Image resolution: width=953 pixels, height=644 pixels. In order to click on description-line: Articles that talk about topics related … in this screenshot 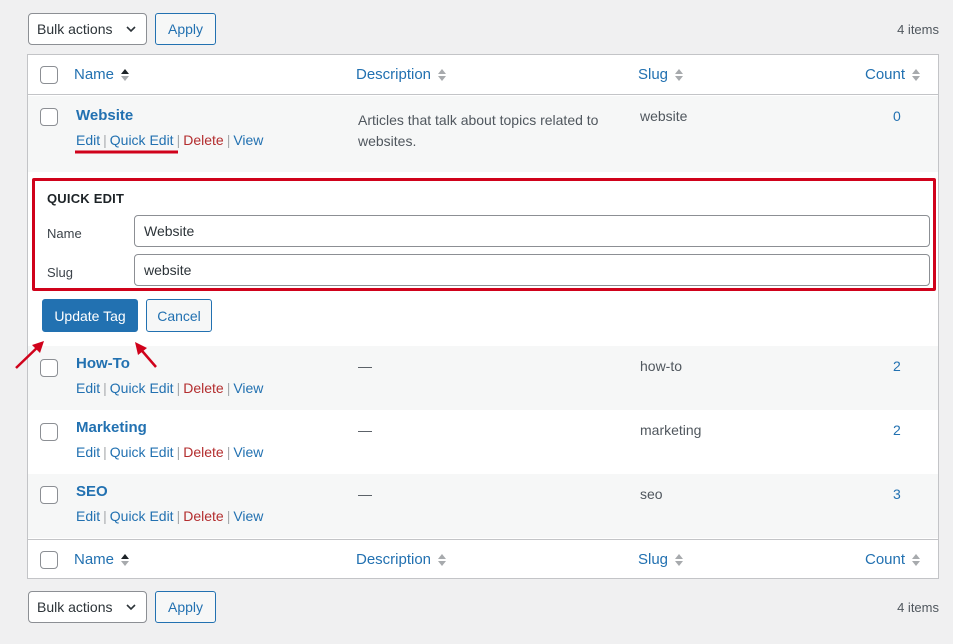, I will do `click(478, 120)`.